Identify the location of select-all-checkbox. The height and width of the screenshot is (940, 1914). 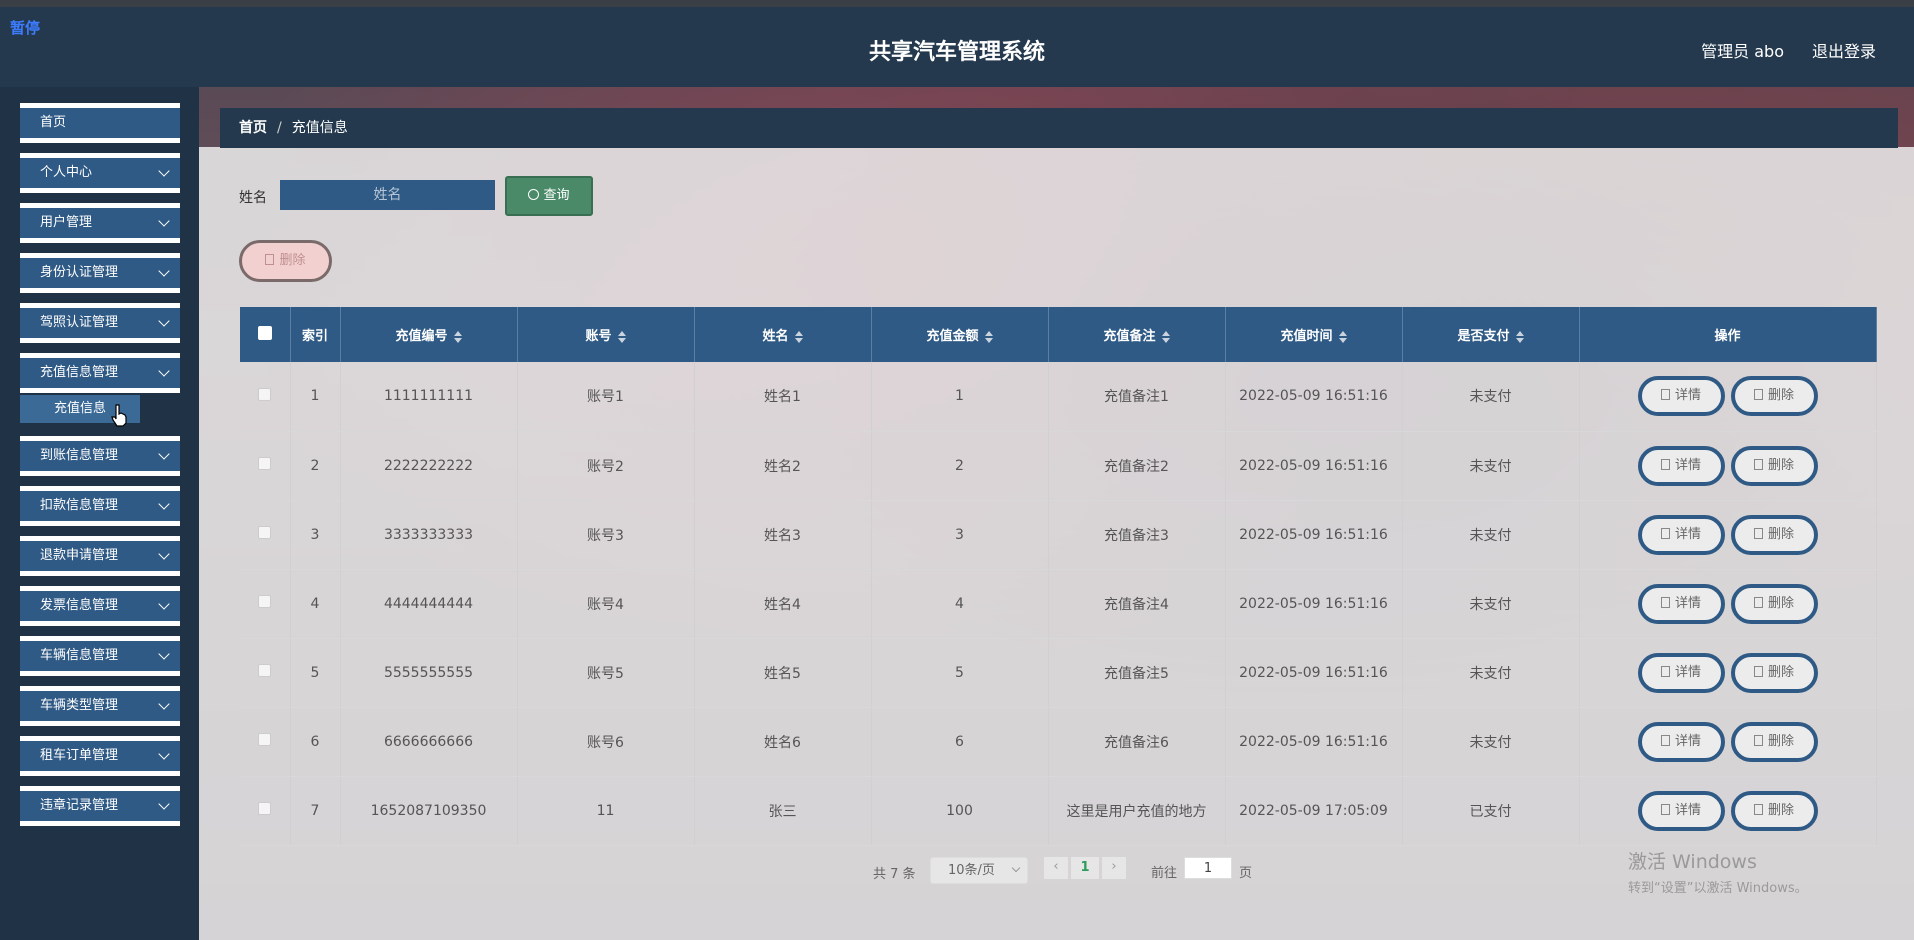
(264, 332).